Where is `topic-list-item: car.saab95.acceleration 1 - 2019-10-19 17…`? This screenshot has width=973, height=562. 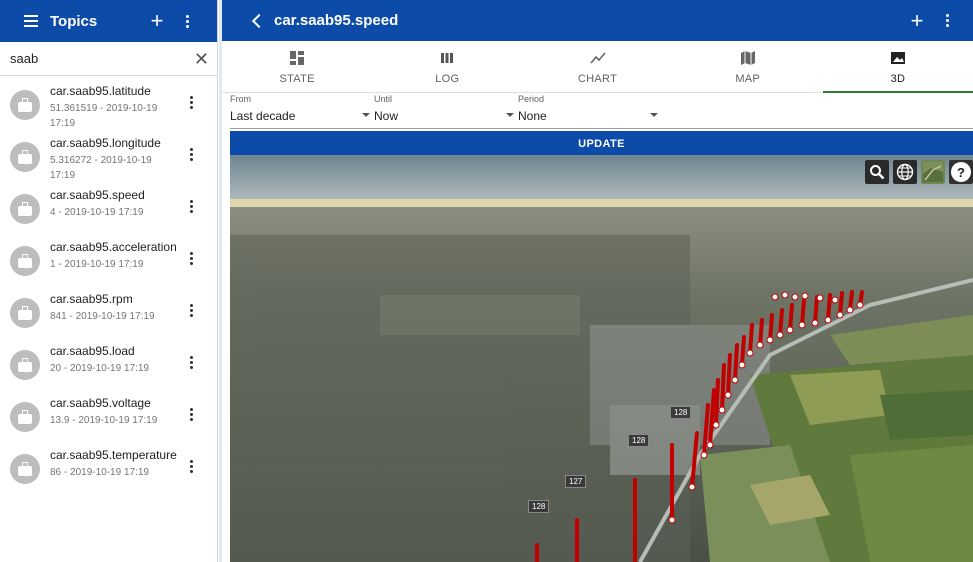
topic-list-item: car.saab95.acceleration 1 - 2019-10-19 17… is located at coordinates (108, 266).